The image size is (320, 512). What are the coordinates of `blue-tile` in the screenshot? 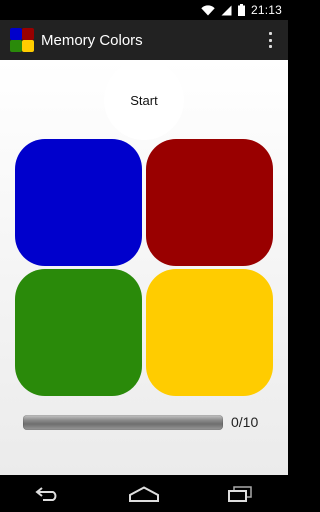 It's located at (78, 202).